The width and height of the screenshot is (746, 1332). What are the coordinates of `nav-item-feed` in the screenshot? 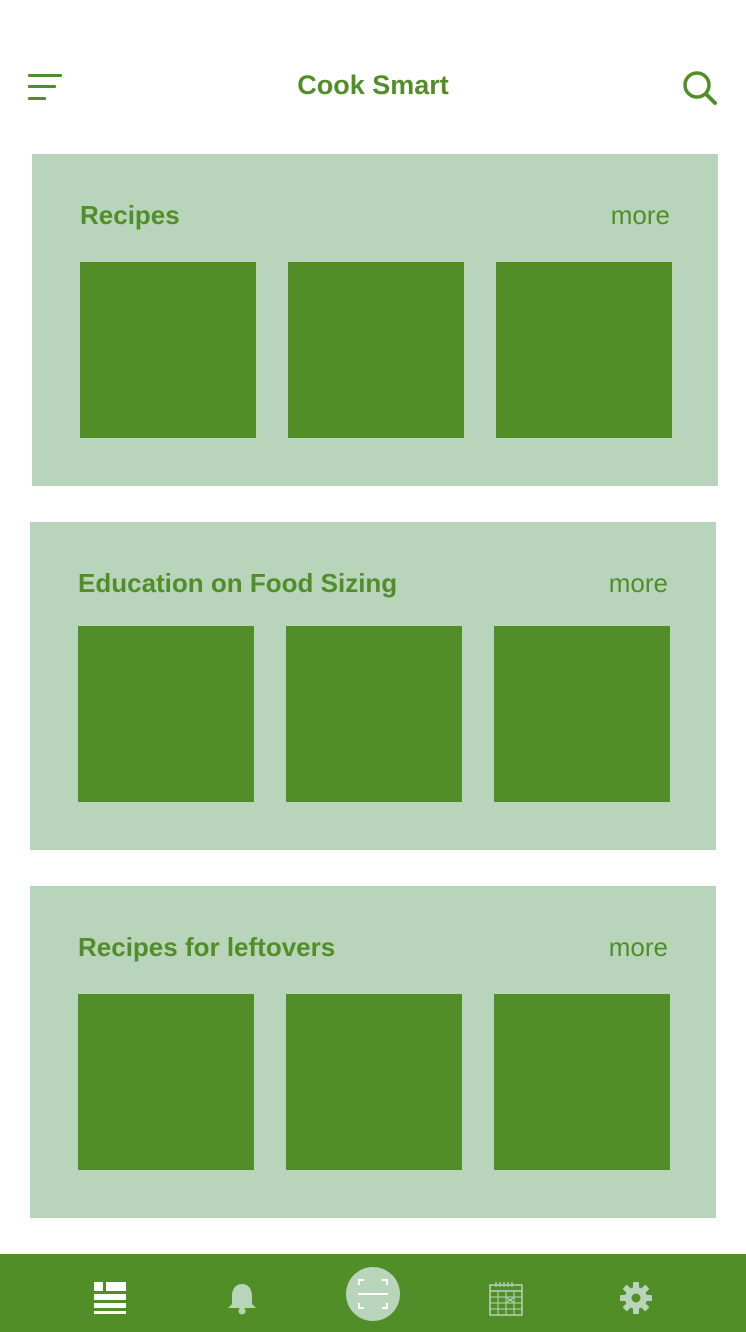 It's located at (110, 1293).